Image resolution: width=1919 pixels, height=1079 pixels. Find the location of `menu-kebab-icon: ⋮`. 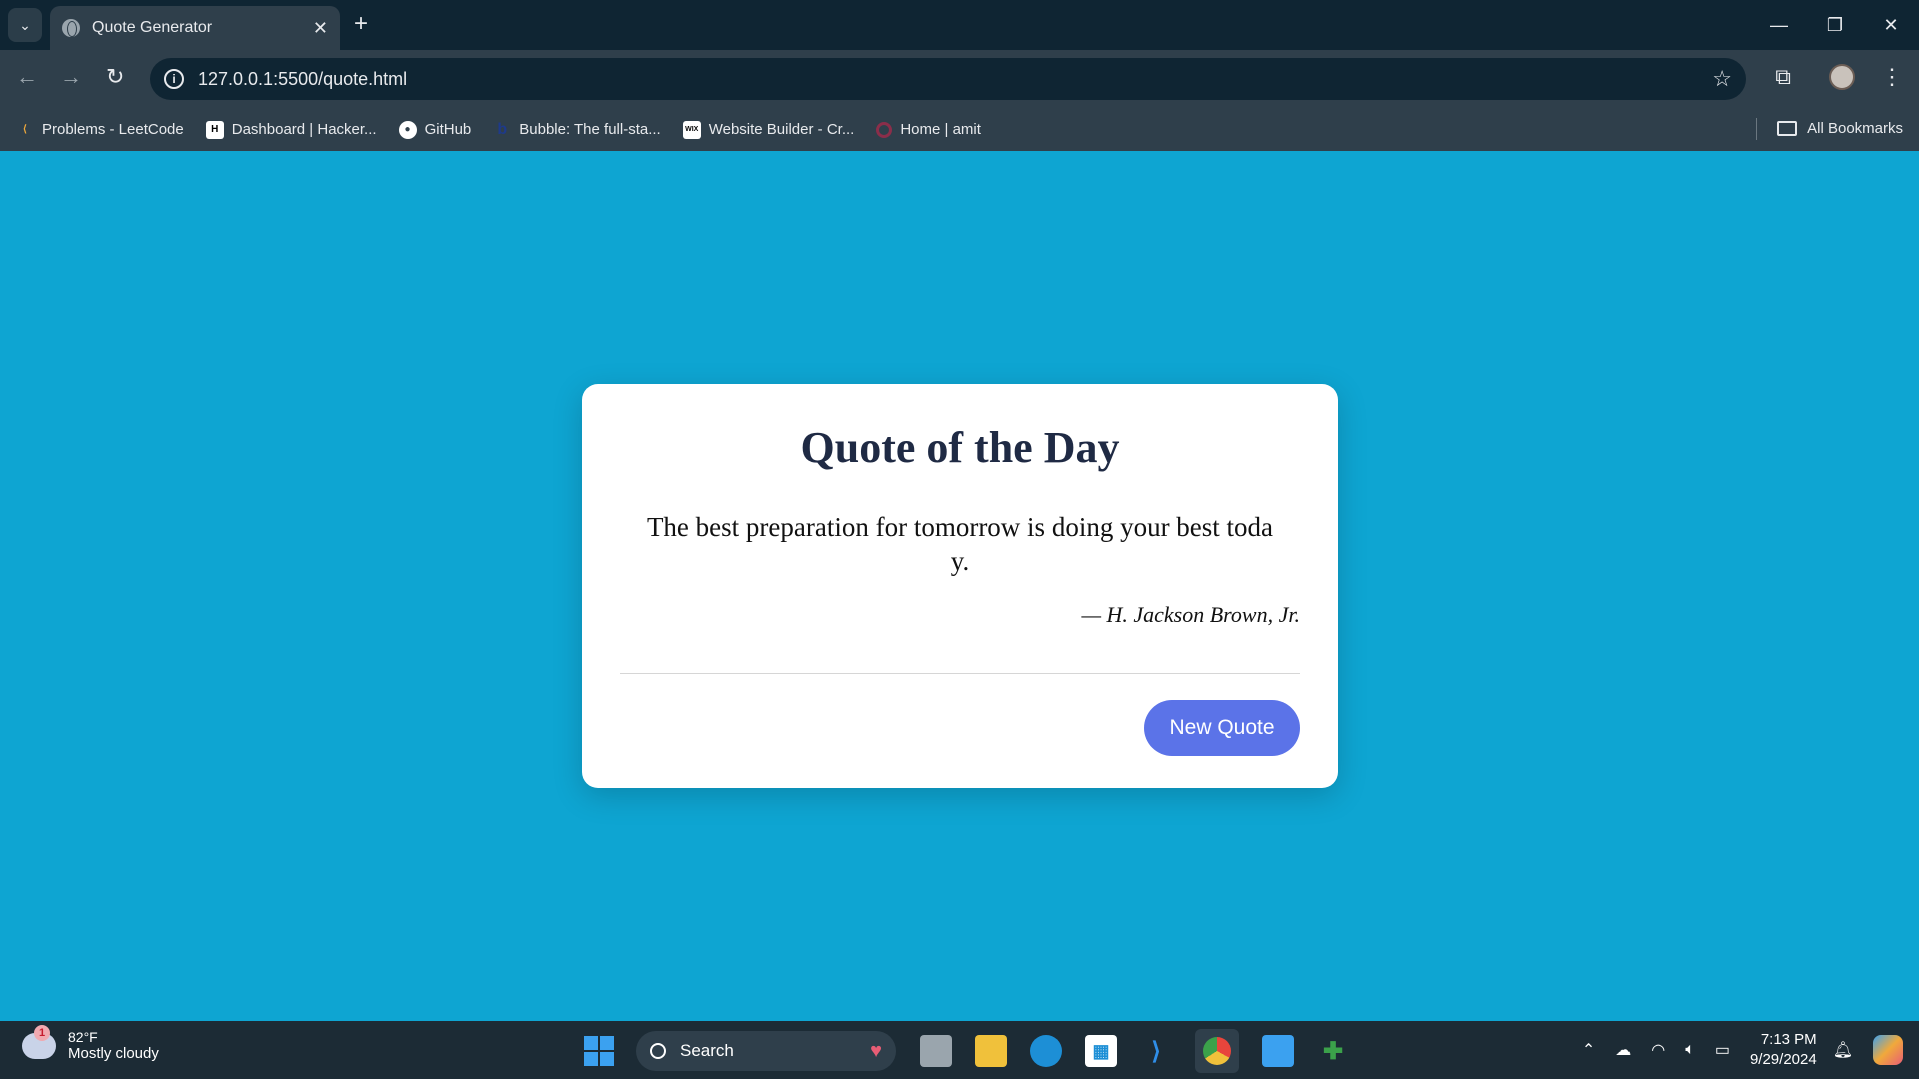

menu-kebab-icon: ⋮ is located at coordinates (1892, 77).